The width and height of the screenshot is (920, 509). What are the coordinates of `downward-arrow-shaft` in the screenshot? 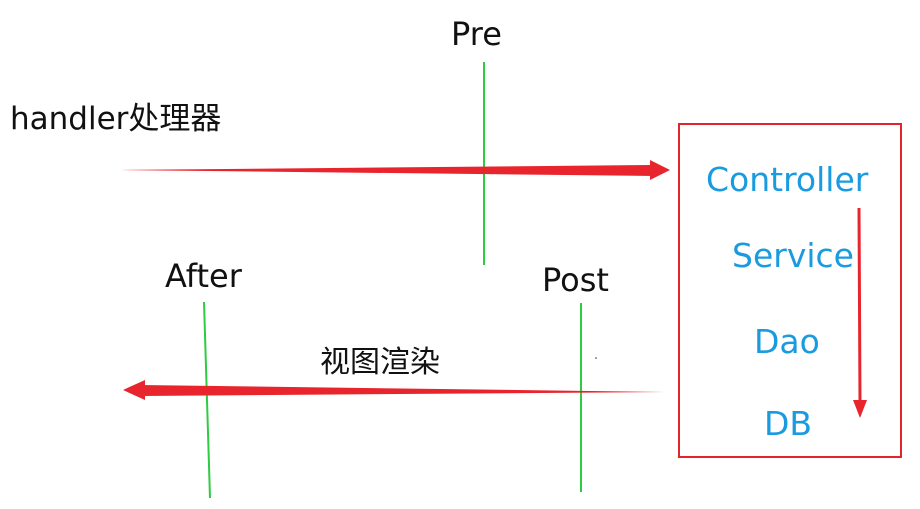 It's located at (859, 305).